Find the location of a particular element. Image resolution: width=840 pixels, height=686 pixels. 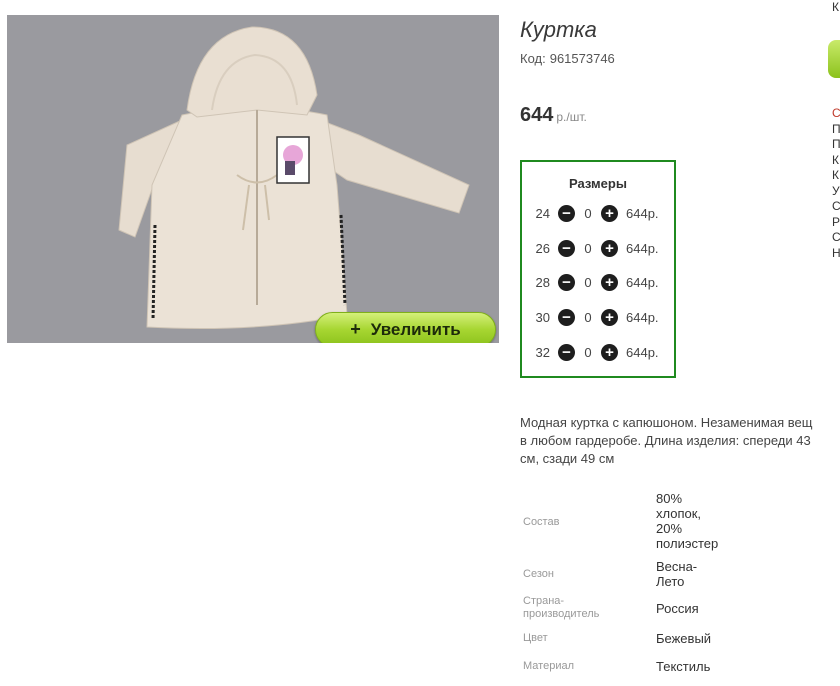

property-value-line: 20% is located at coordinates (669, 528).